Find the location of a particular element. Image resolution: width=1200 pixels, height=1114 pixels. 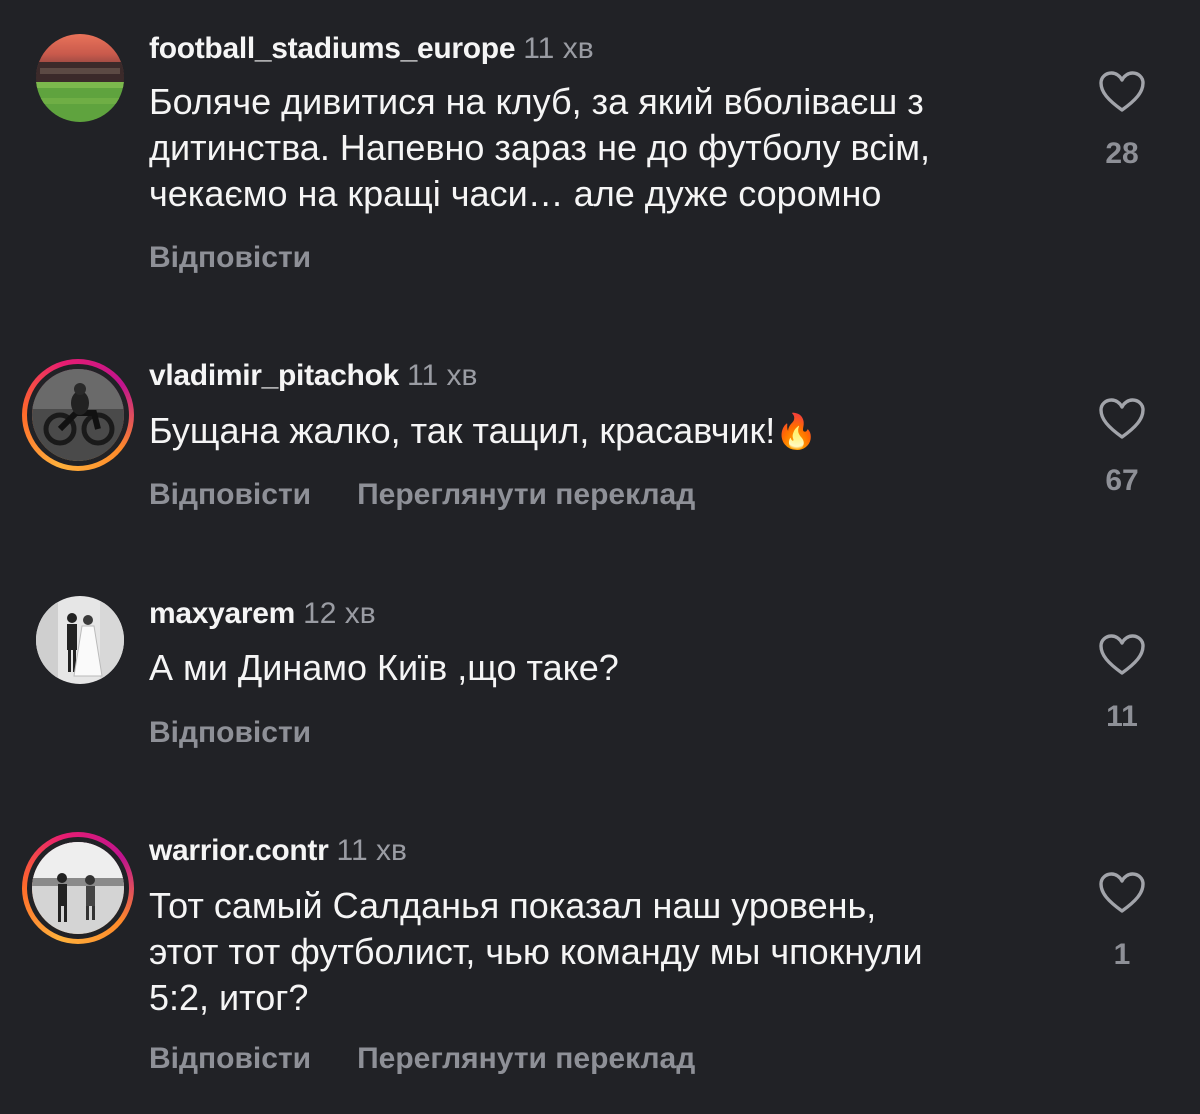

people-avatar-image is located at coordinates (78, 888).